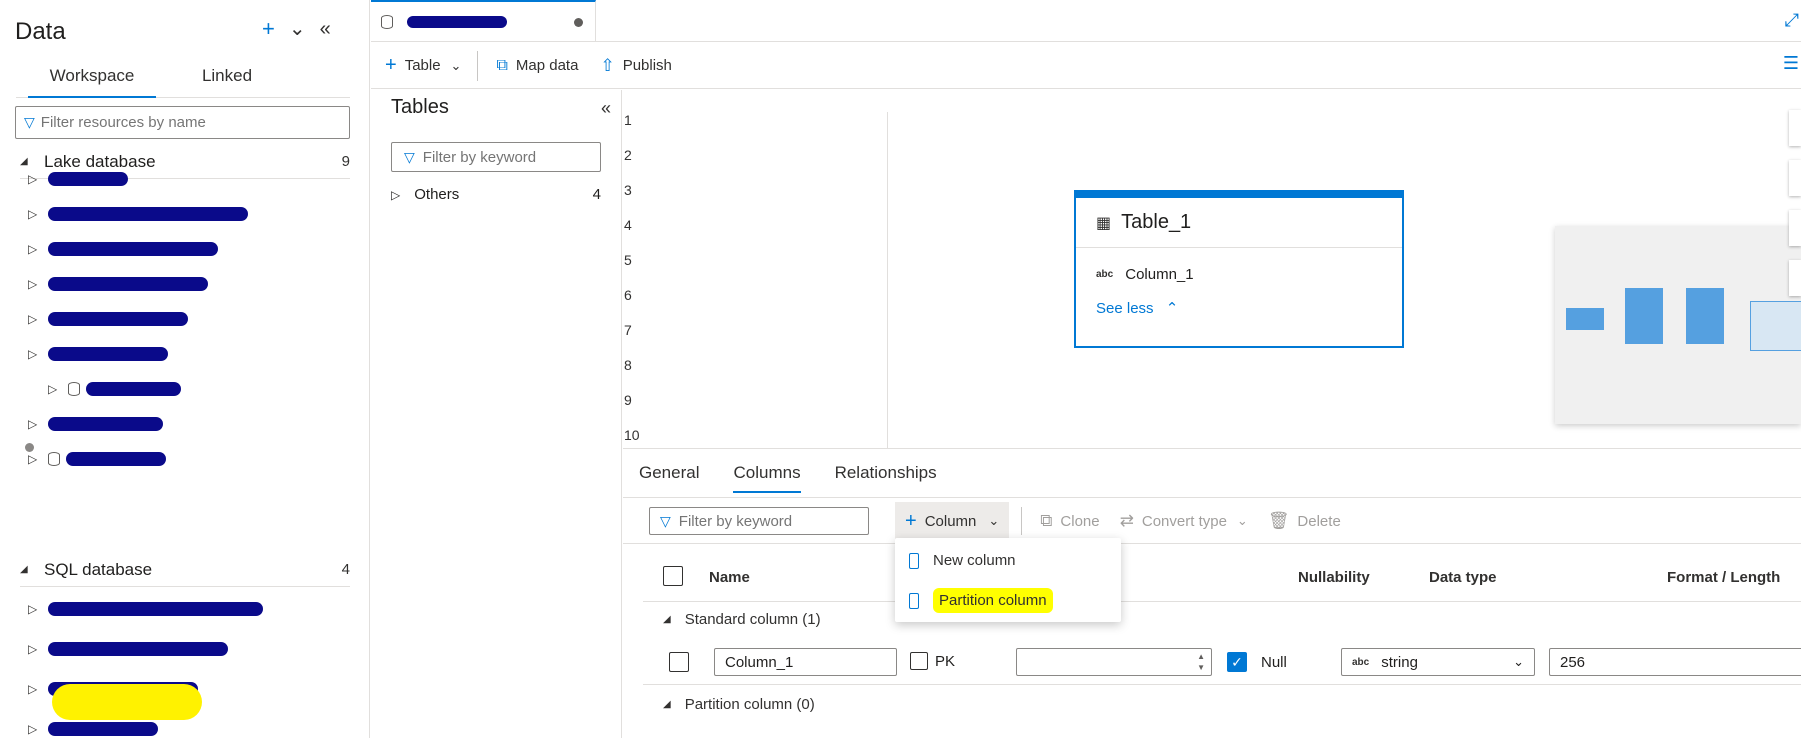 This screenshot has height=738, width=1801. What do you see at coordinates (673, 576) in the screenshot?
I see `select-all-checkbox` at bounding box center [673, 576].